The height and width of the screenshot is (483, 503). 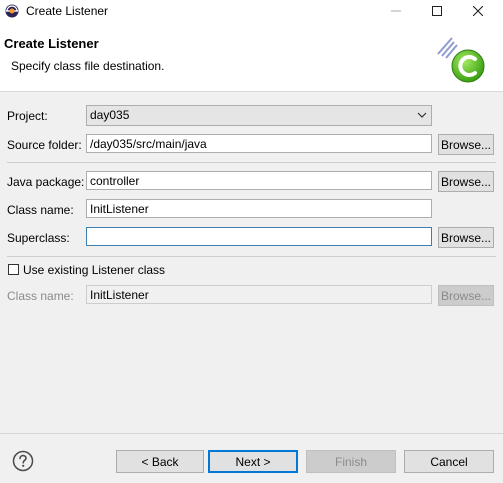 What do you see at coordinates (259, 294) in the screenshot?
I see `existing-class-name-field: InitListener` at bounding box center [259, 294].